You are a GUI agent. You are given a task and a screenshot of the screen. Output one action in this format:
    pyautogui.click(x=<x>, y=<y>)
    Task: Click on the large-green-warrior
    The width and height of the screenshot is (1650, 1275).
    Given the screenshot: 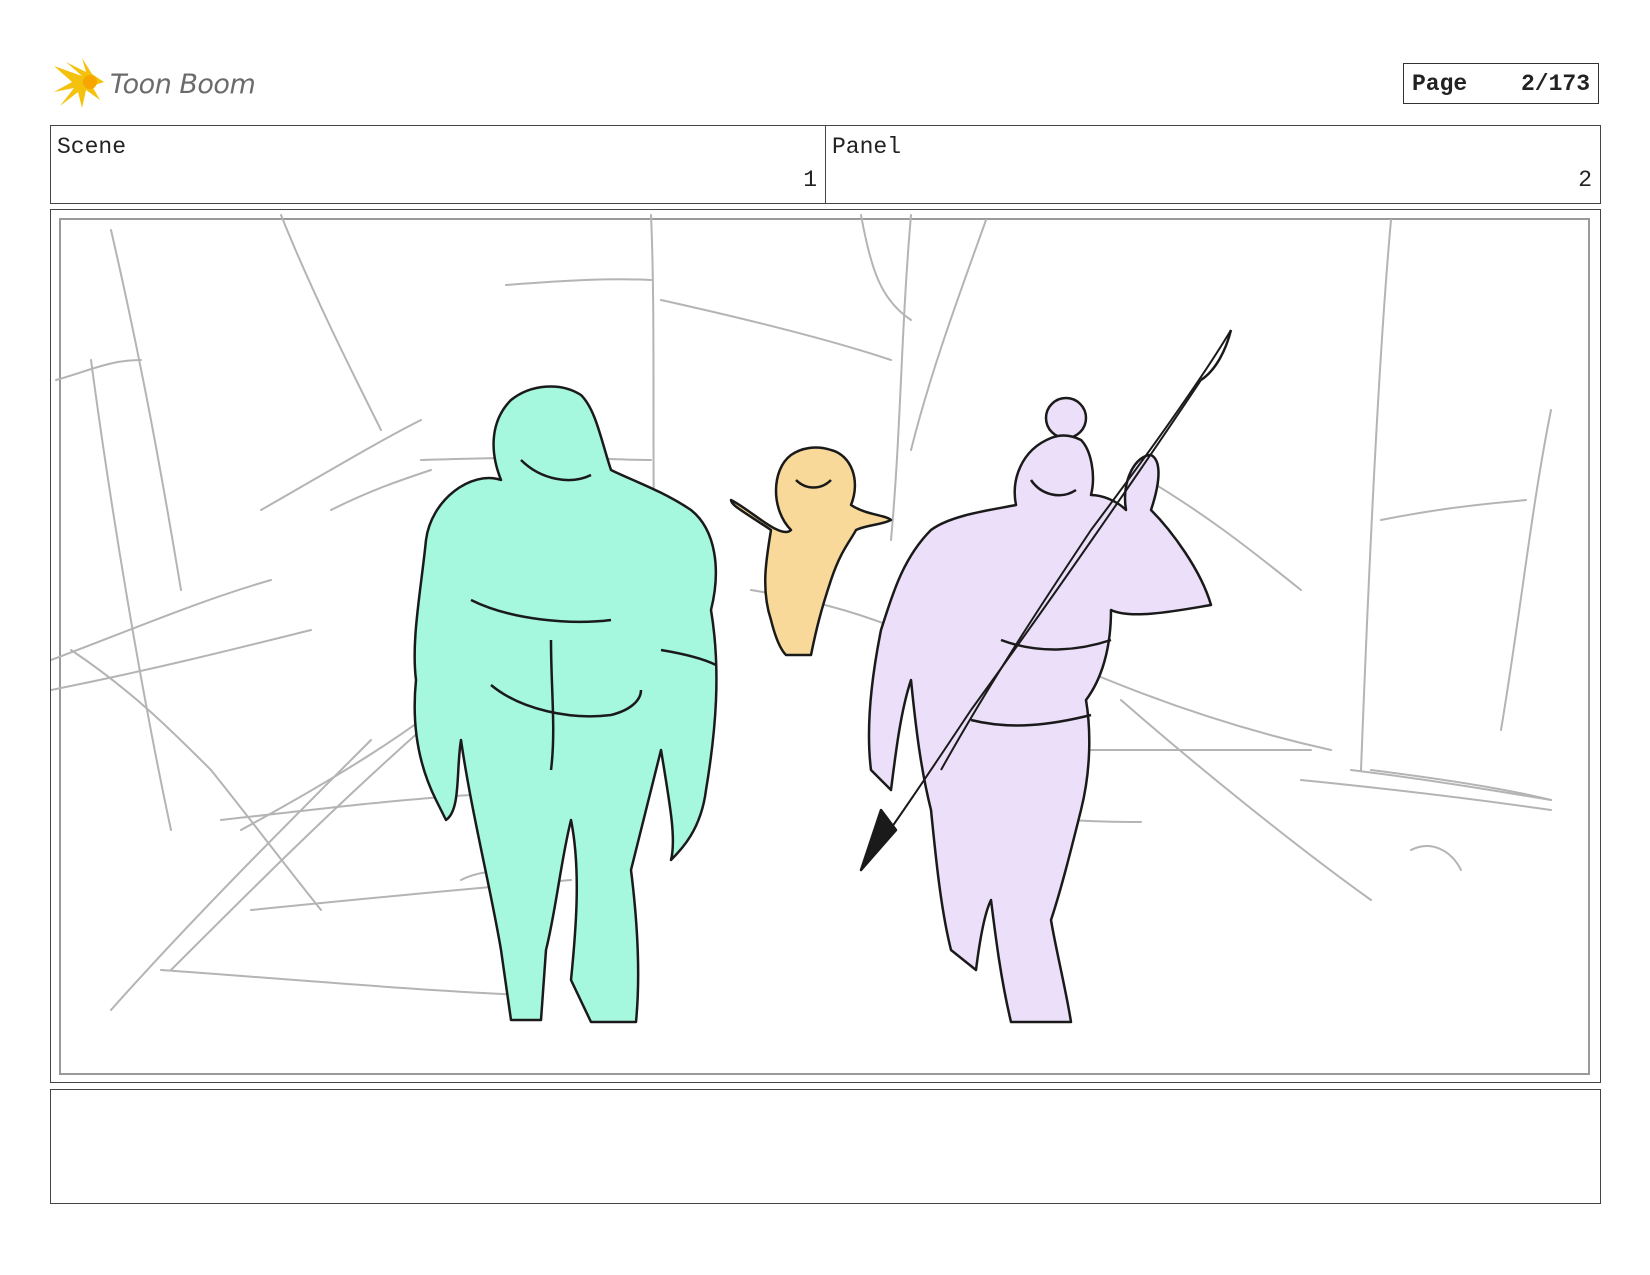 What is the action you would take?
    pyautogui.click(x=565, y=704)
    